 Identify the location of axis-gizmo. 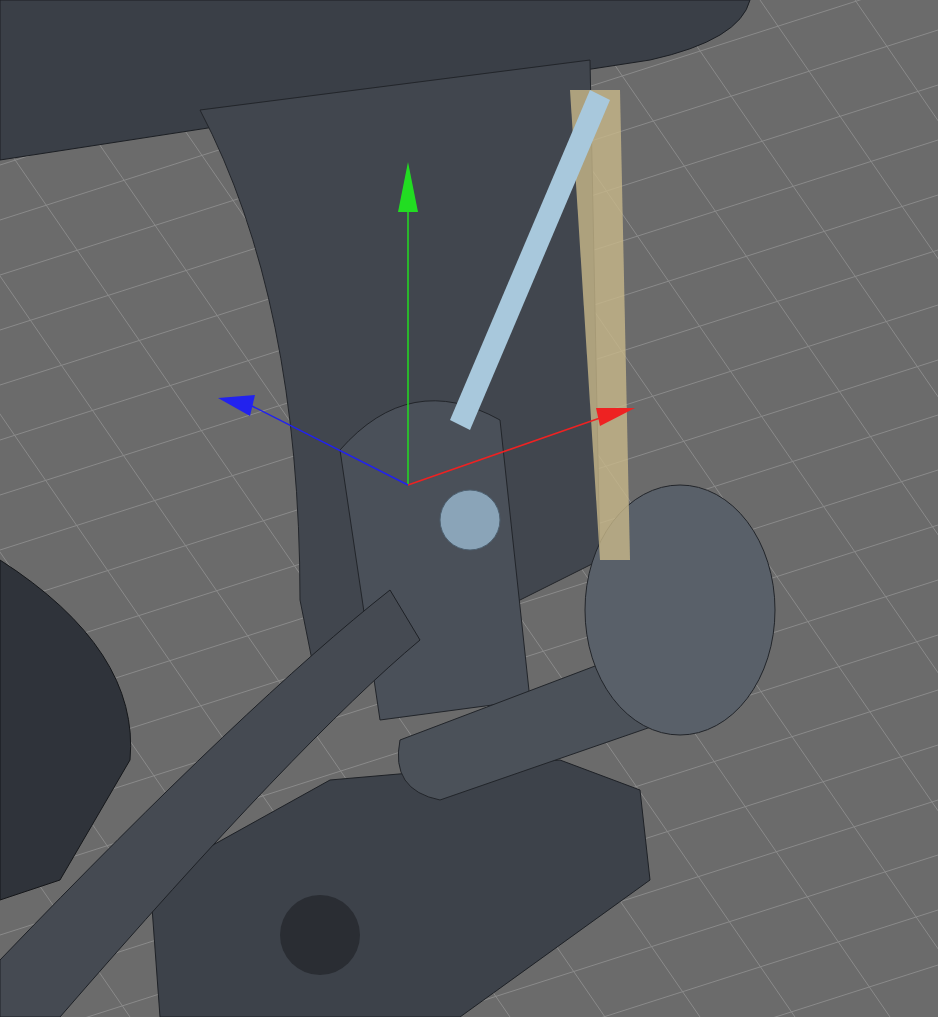
(426, 324).